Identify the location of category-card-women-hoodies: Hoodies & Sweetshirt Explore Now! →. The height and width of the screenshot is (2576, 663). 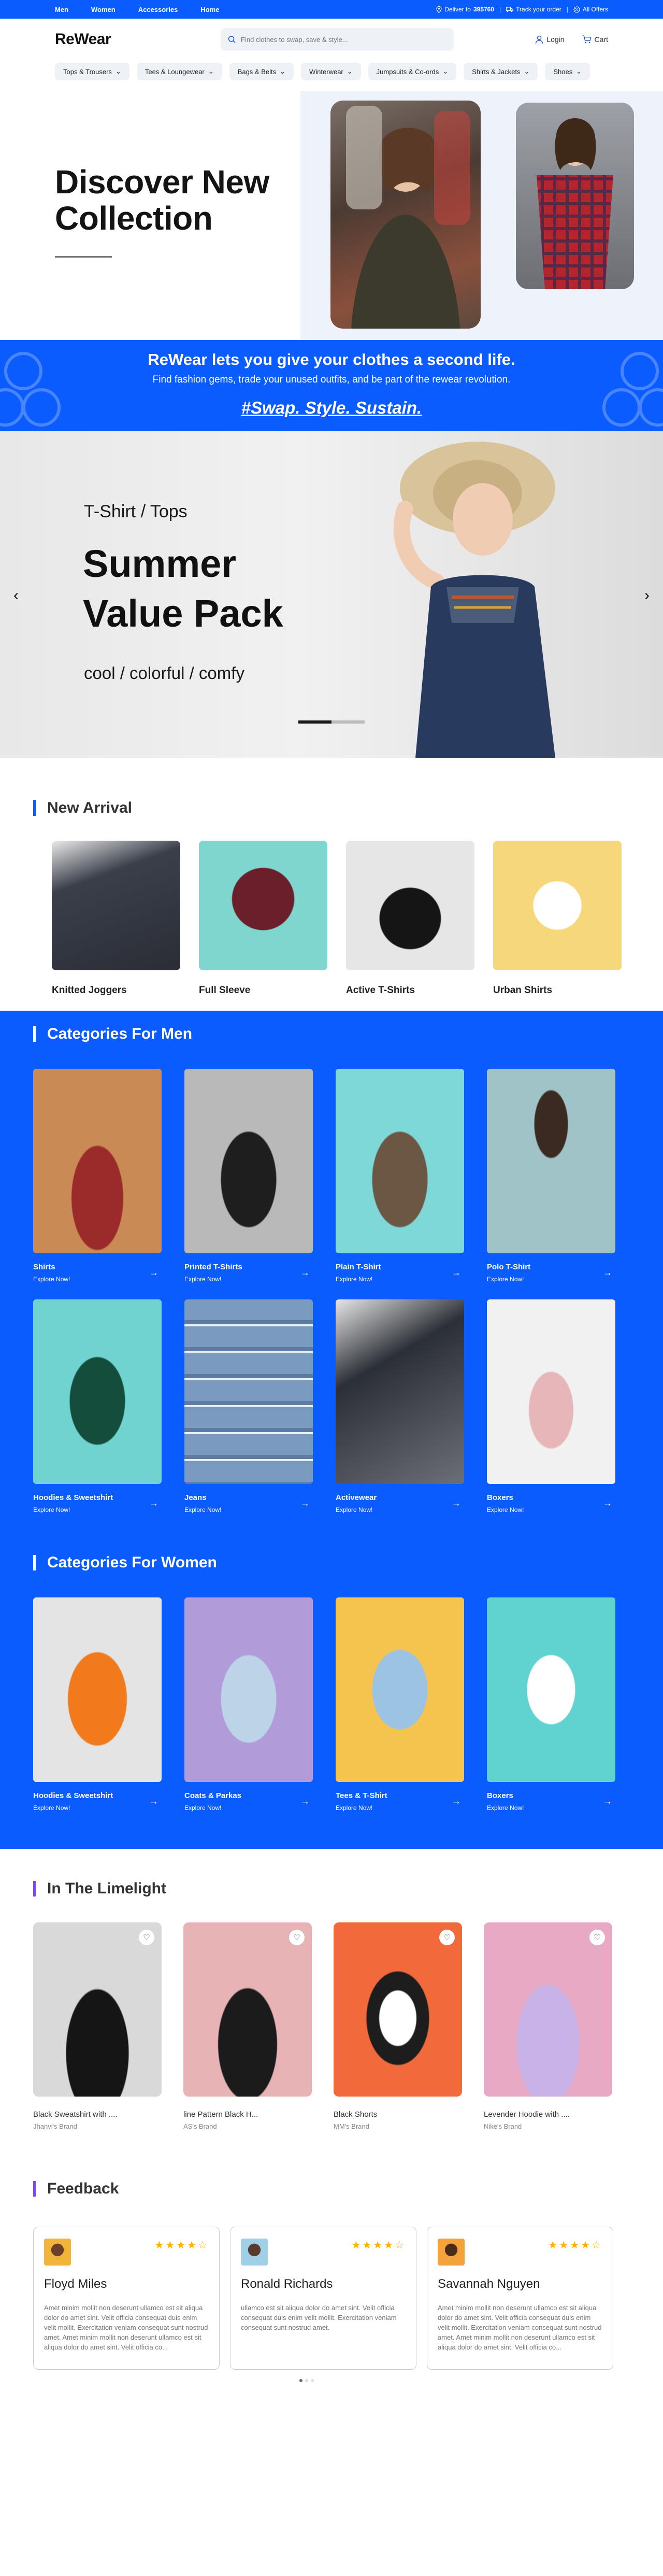
(97, 1704).